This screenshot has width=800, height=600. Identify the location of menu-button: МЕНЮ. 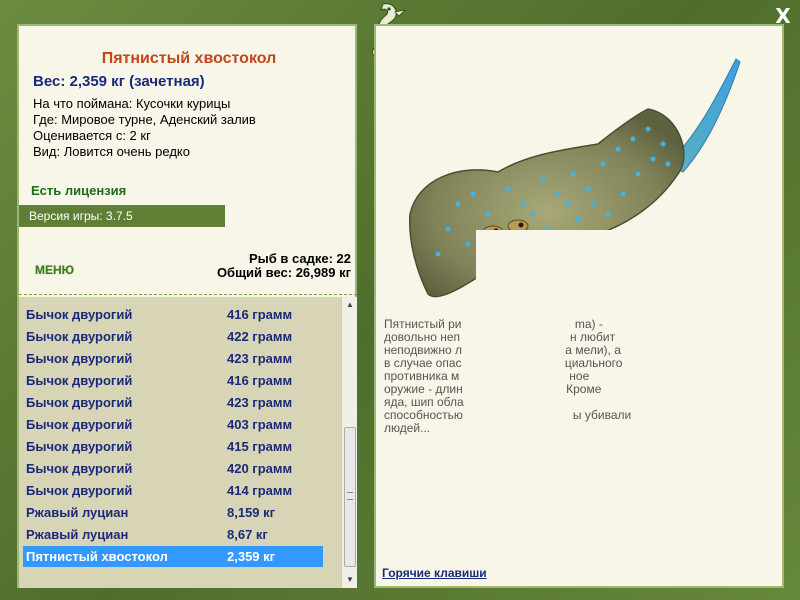
(54, 270).